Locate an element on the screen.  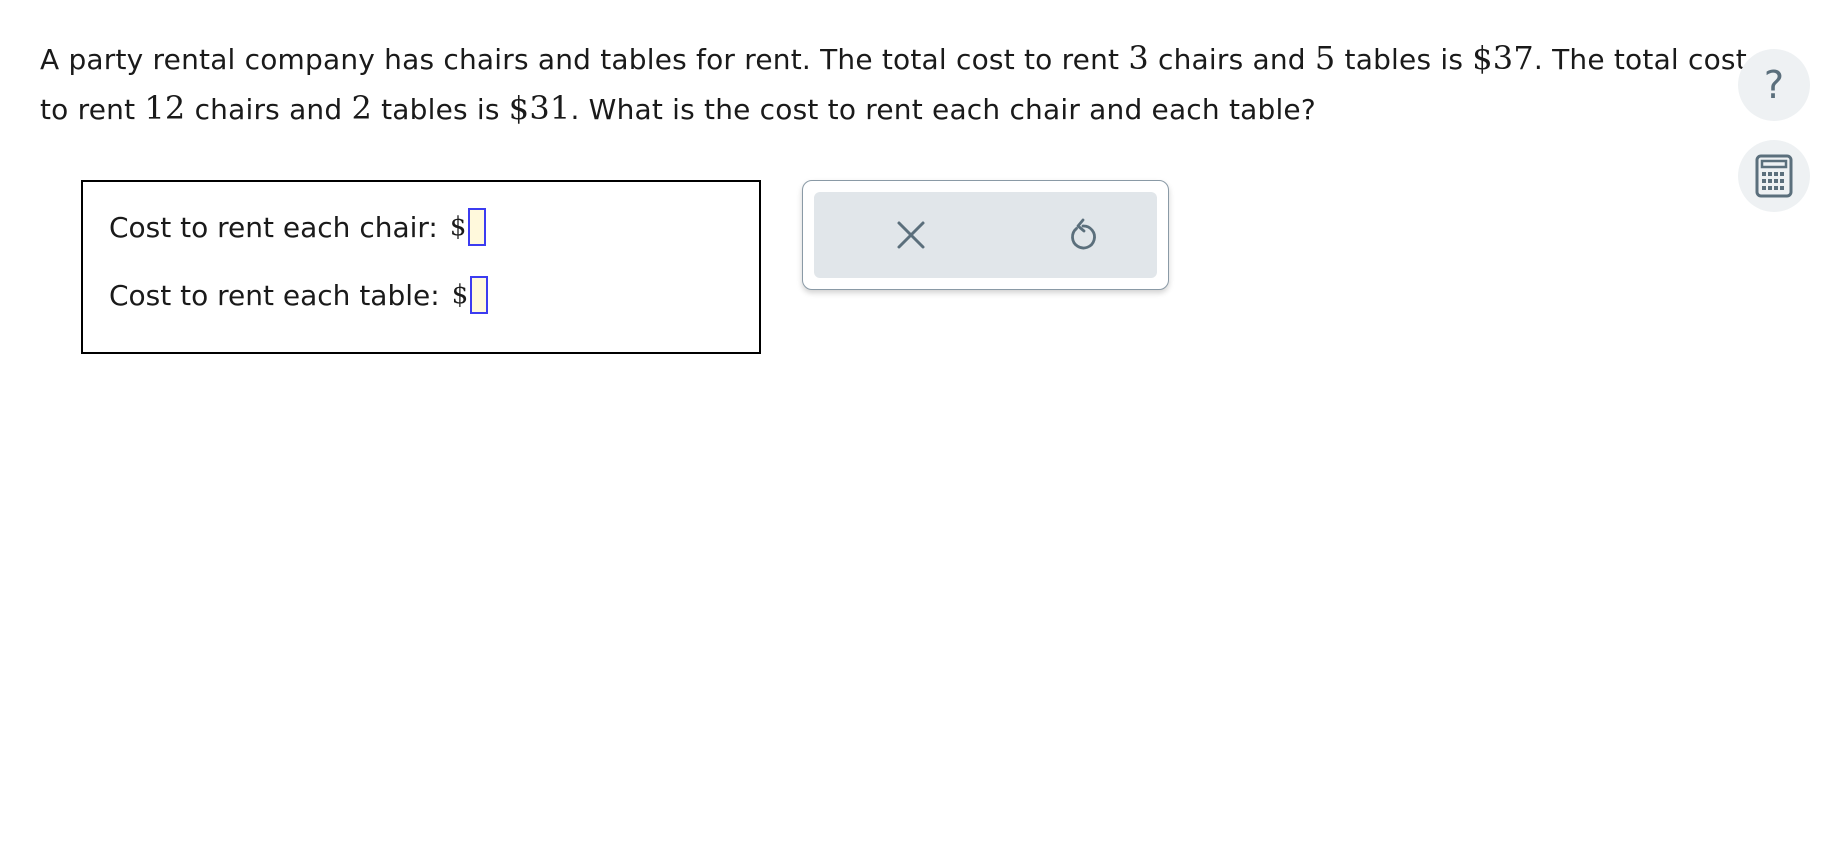
help-icon: ? is located at coordinates (1774, 85).